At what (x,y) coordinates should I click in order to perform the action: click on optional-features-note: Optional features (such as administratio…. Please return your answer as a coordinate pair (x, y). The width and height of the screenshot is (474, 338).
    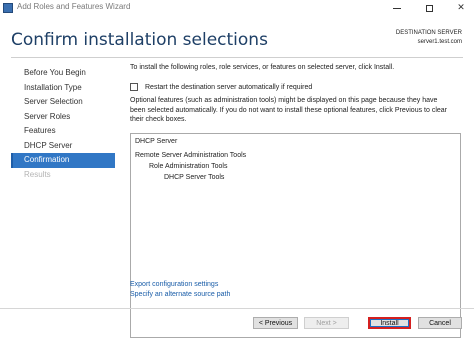
    Looking at the image, I should click on (297, 110).